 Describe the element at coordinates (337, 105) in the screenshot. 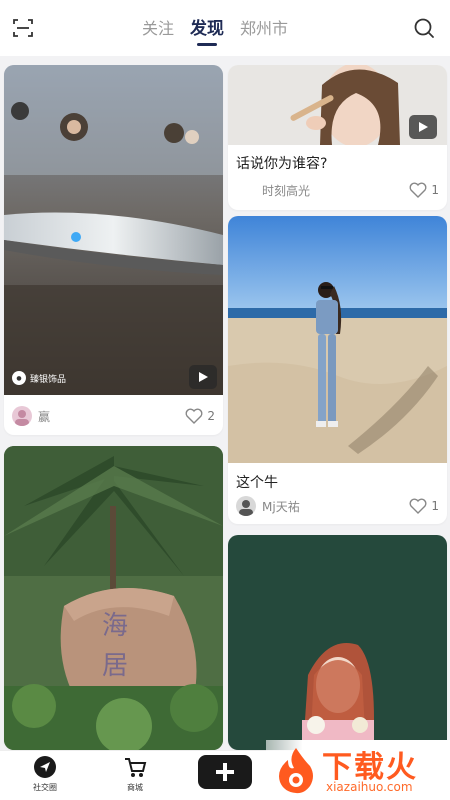

I see `video-thumbnail` at that location.